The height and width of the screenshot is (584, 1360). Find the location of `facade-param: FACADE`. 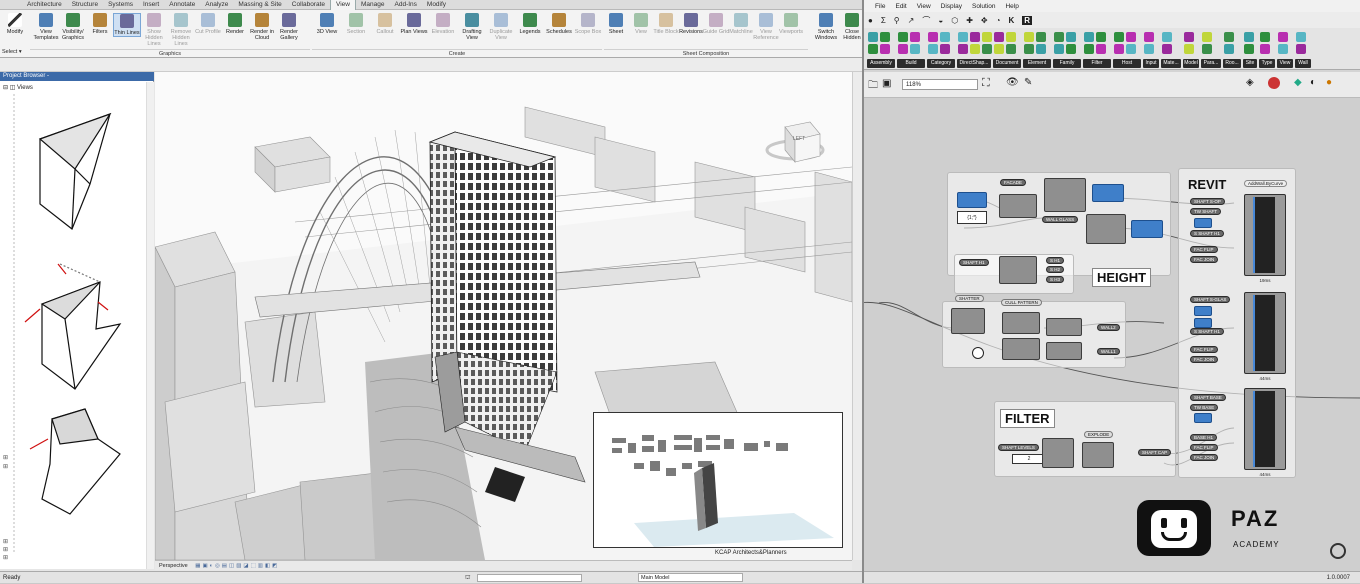

facade-param: FACADE is located at coordinates (1013, 182).